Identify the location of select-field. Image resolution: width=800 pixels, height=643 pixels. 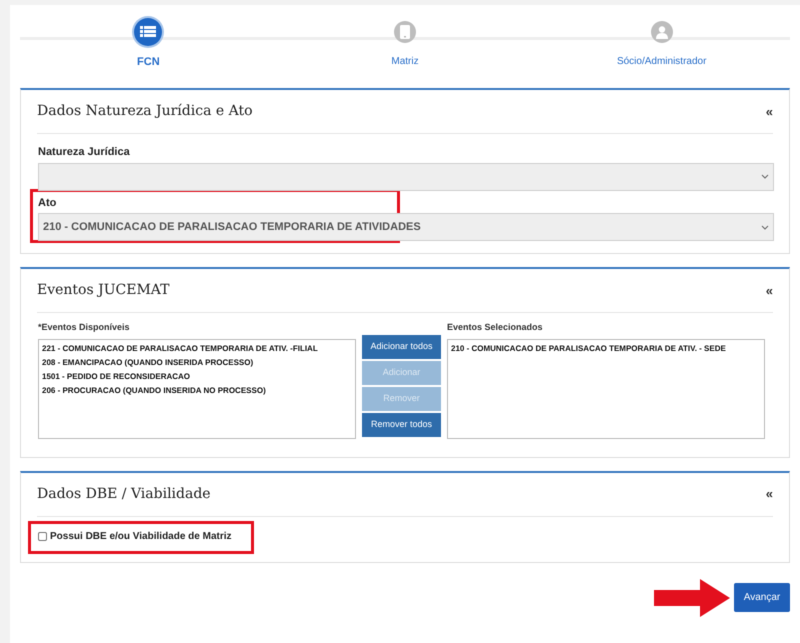
(406, 176).